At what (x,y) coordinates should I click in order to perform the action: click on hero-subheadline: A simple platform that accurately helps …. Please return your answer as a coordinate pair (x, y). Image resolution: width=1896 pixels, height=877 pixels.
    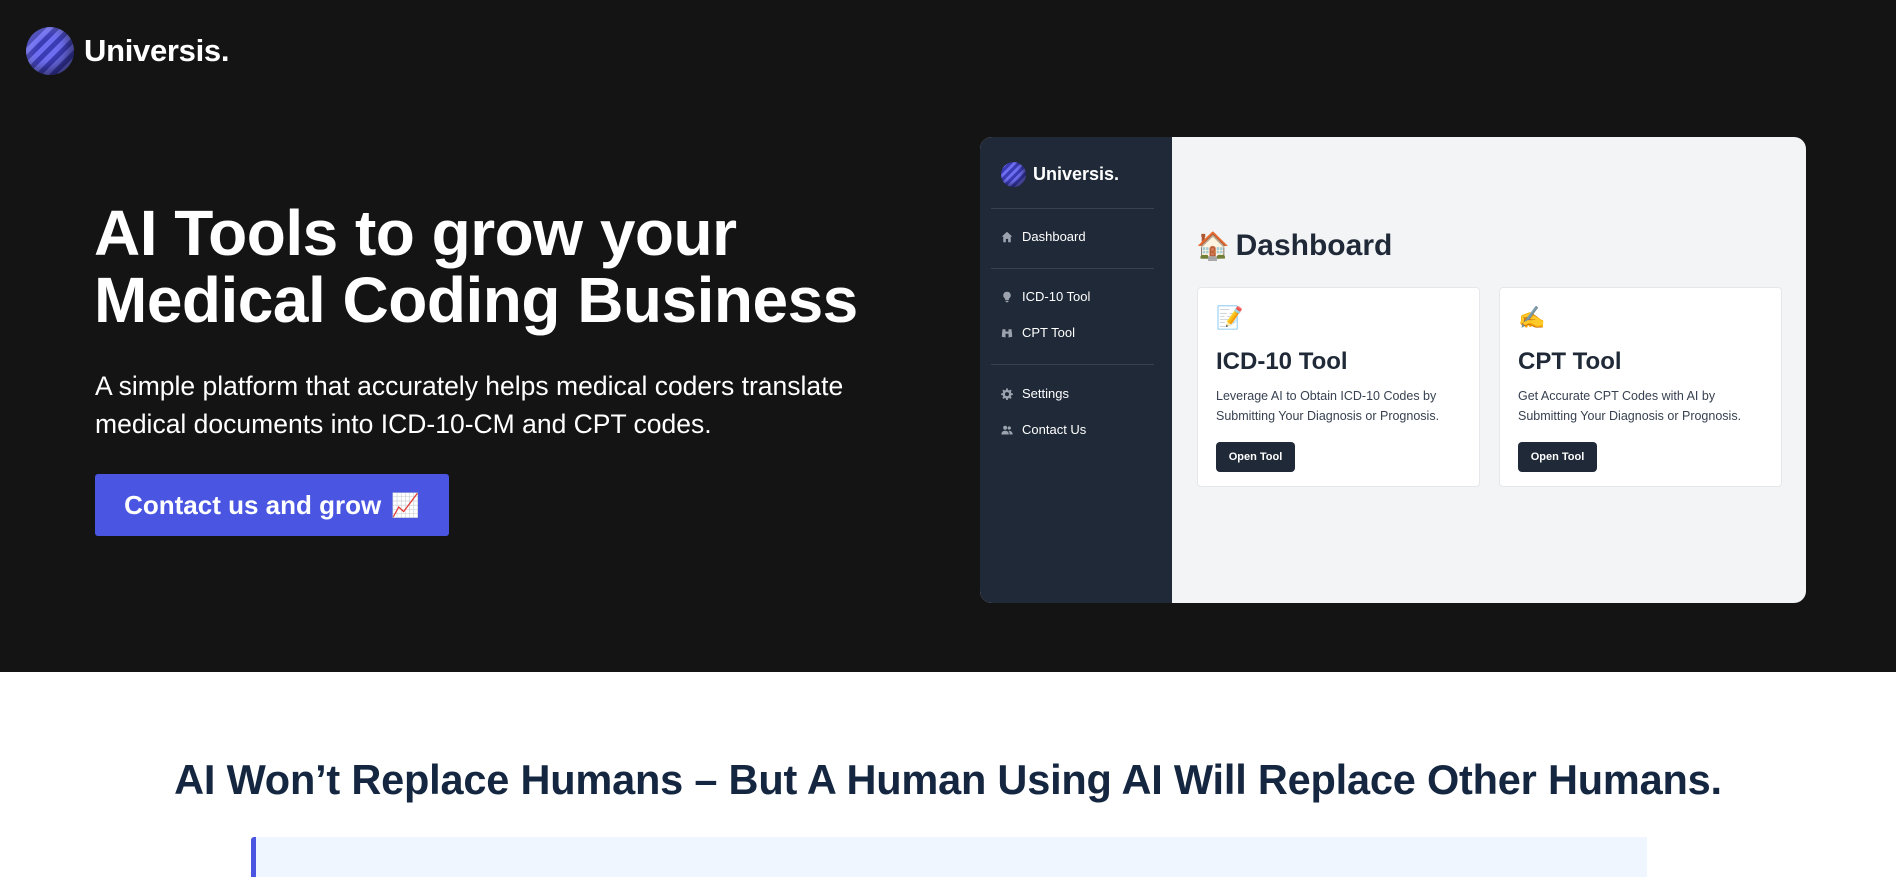
    Looking at the image, I should click on (510, 405).